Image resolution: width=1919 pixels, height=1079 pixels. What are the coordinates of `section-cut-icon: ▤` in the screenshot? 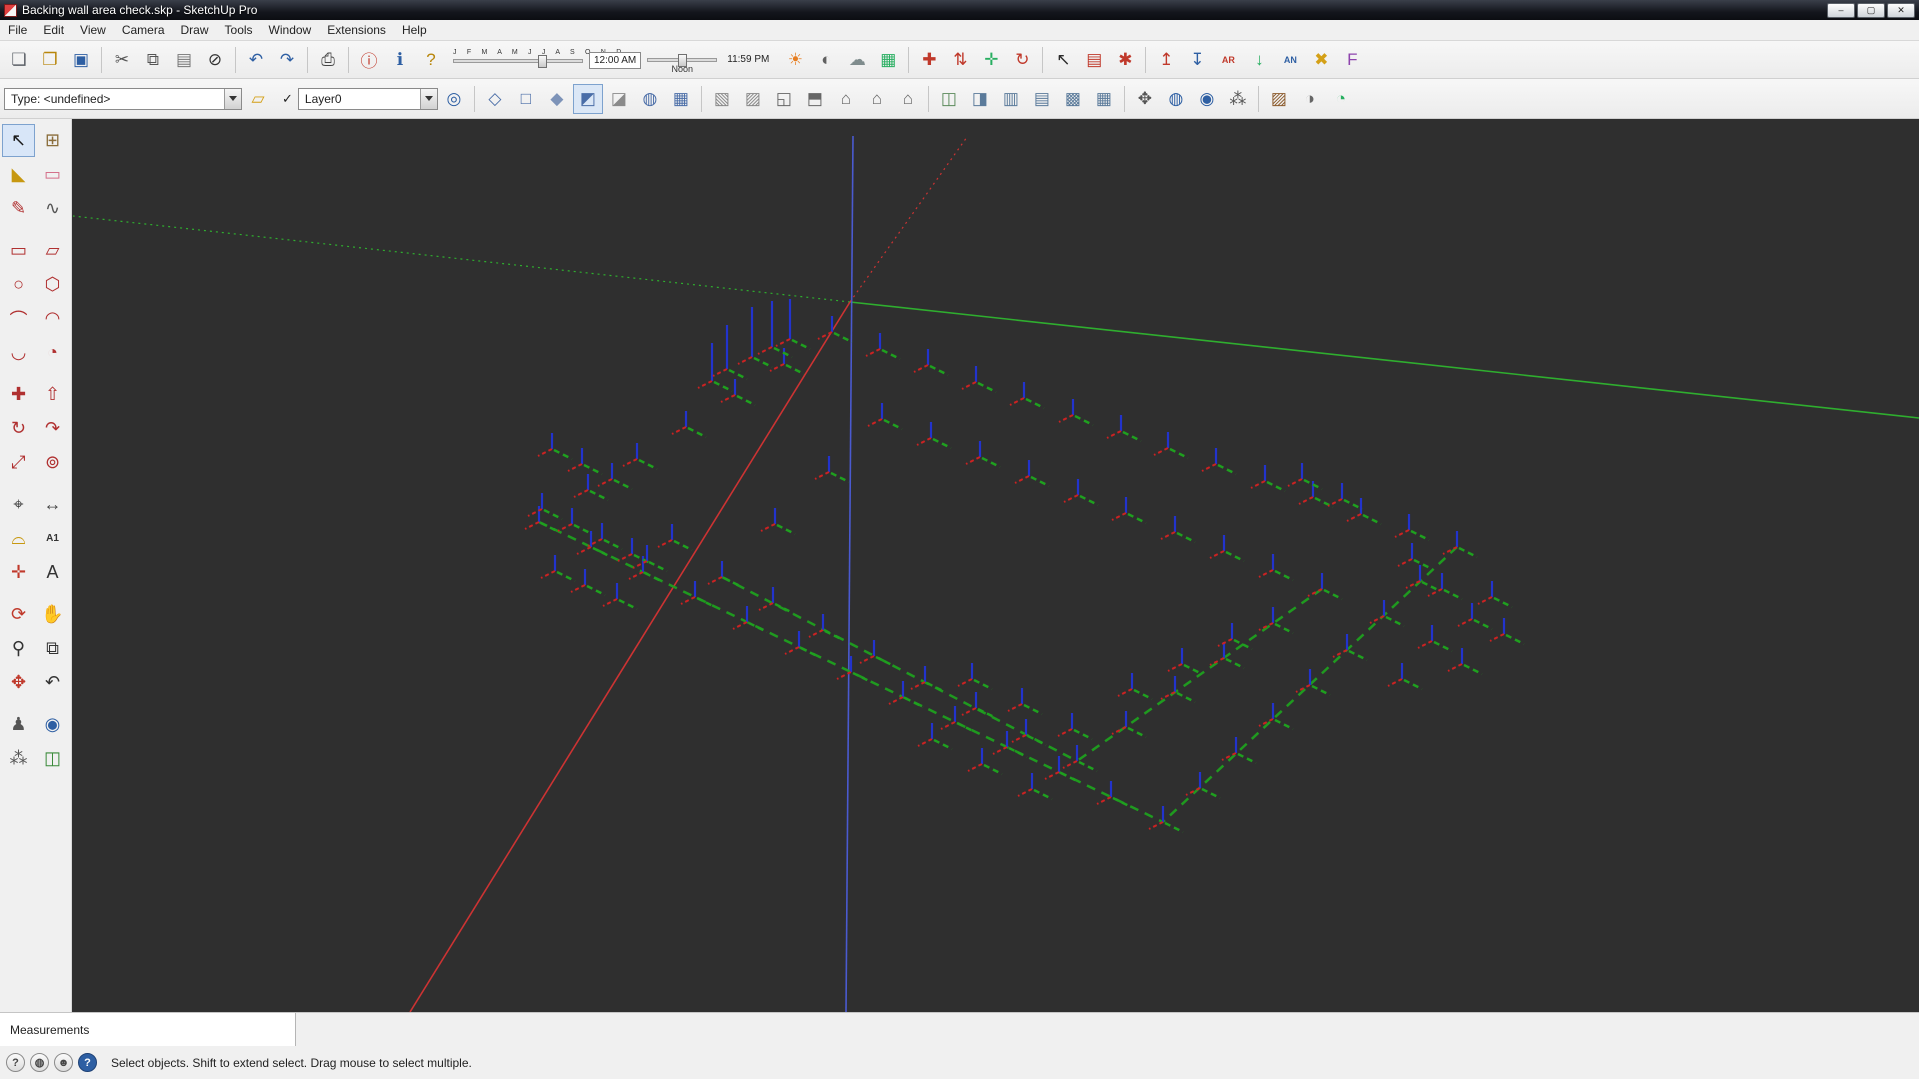 It's located at (1042, 99).